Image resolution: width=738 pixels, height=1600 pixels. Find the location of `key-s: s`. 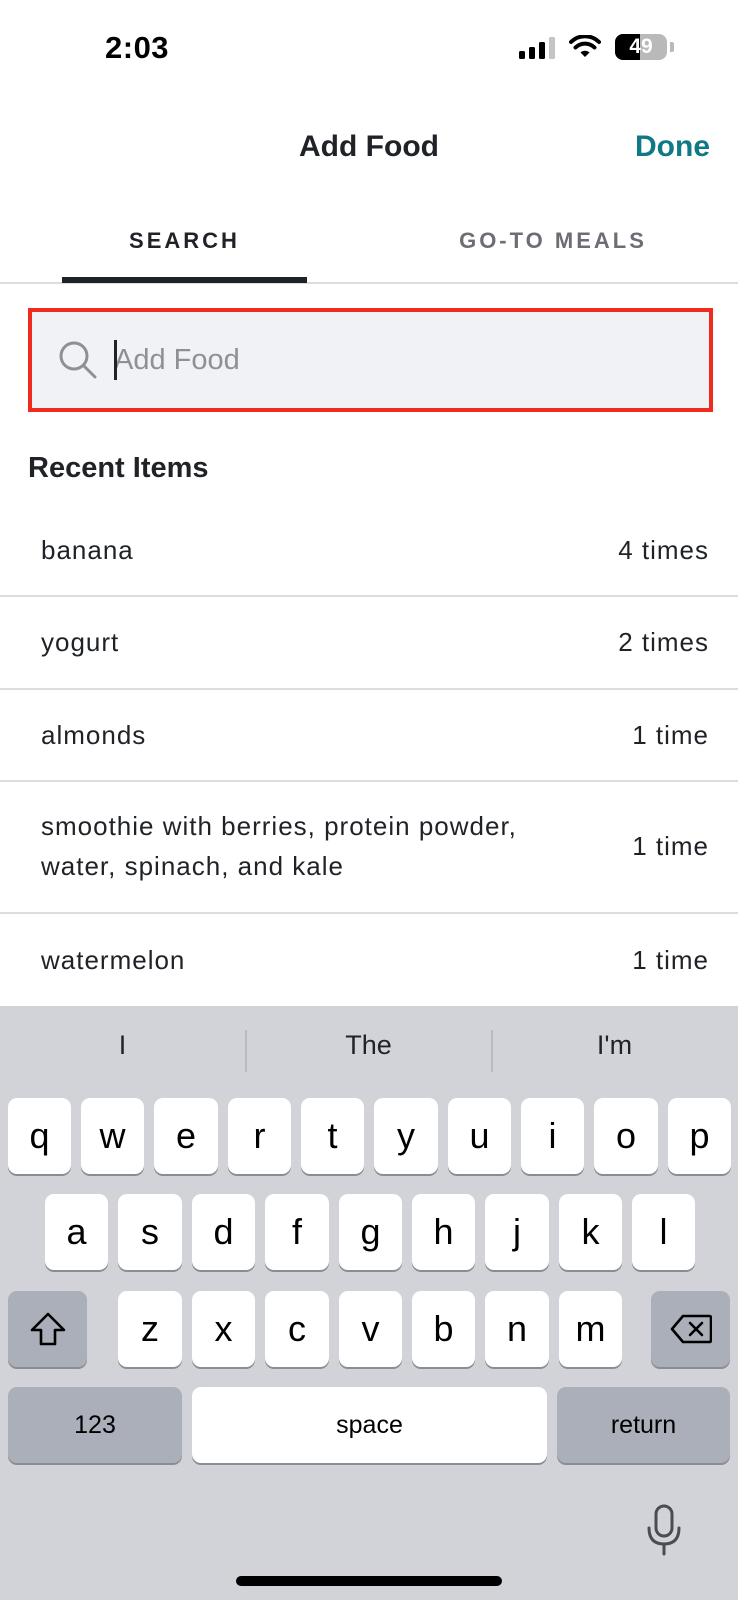

key-s: s is located at coordinates (150, 1232).